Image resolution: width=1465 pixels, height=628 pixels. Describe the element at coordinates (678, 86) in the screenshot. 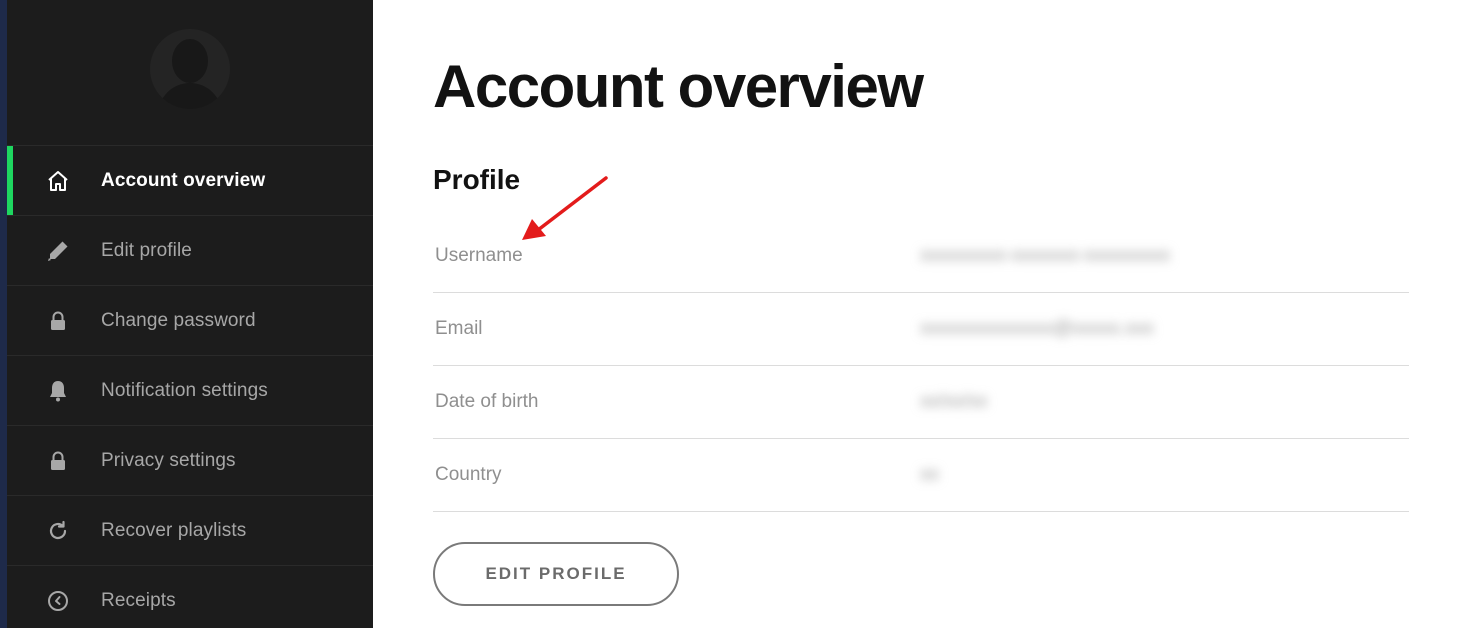

I see `page-title: Account overview` at that location.